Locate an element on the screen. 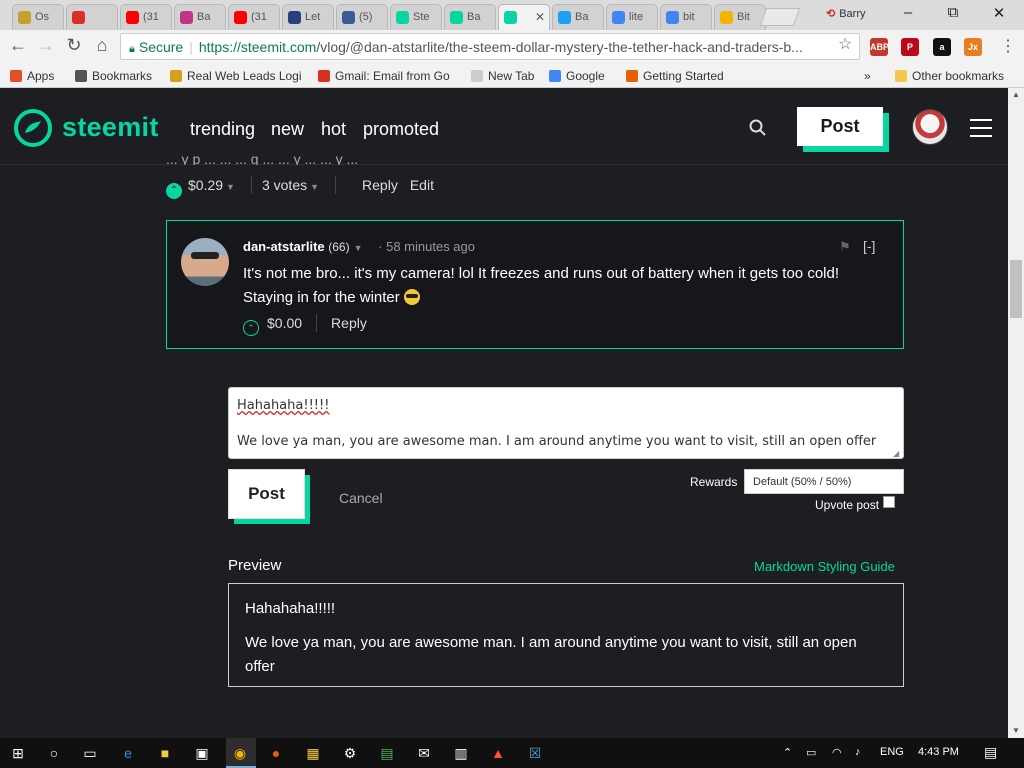 The height and width of the screenshot is (768, 1024). steemit-logo-icon is located at coordinates (33, 128).